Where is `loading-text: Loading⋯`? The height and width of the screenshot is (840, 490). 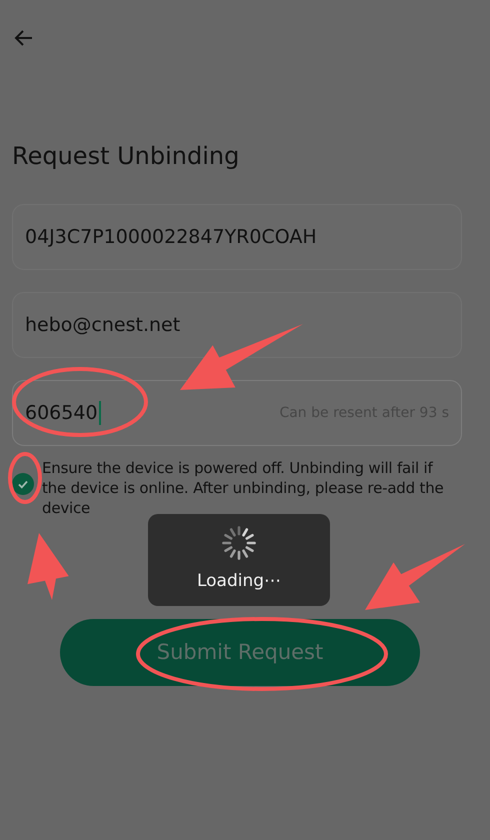
loading-text: Loading⋯ is located at coordinates (239, 582).